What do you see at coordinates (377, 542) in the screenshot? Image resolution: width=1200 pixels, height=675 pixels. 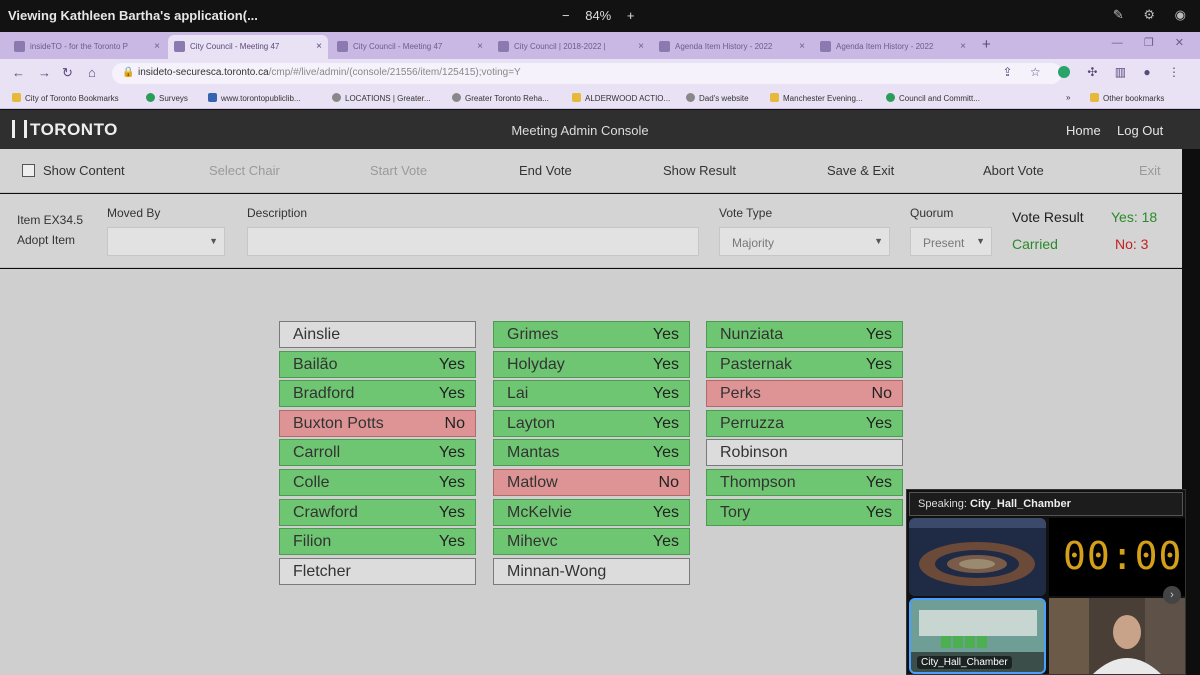 I see `vote-row: Filion Yes` at bounding box center [377, 542].